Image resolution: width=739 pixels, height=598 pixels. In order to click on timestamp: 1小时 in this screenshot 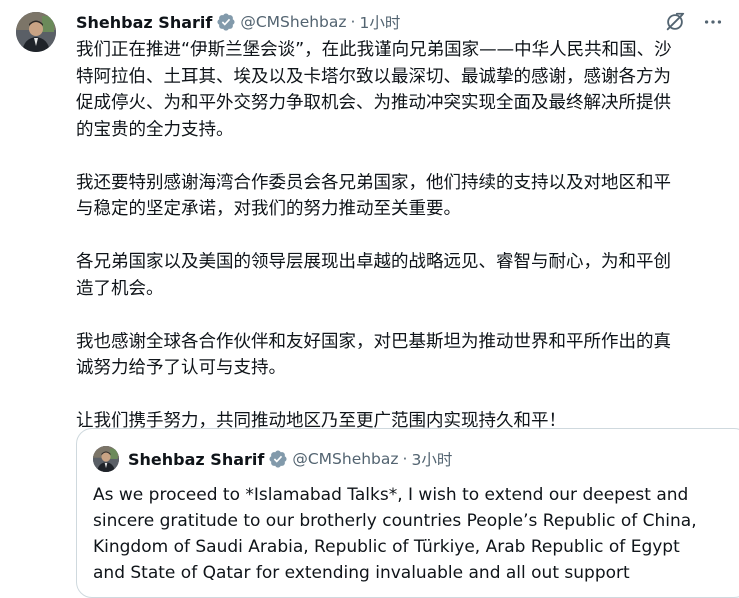, I will do `click(379, 22)`.